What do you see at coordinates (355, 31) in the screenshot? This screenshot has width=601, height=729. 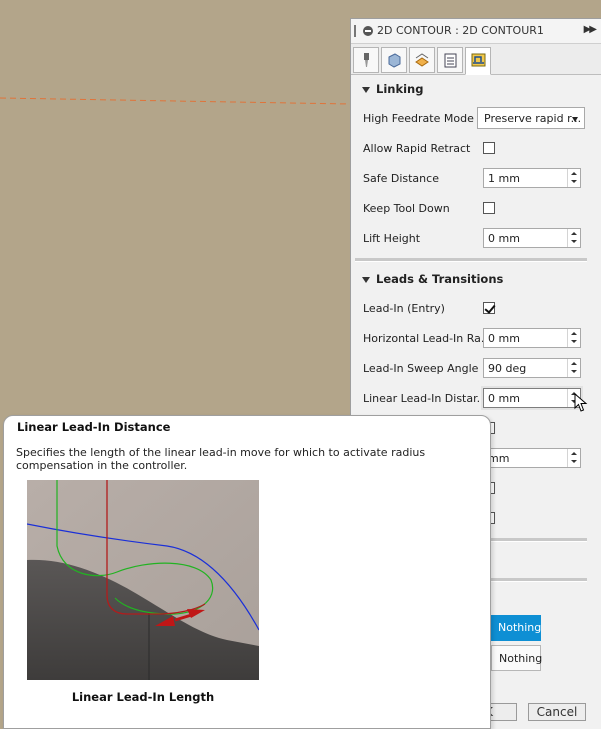 I see `drag-grip-icon` at bounding box center [355, 31].